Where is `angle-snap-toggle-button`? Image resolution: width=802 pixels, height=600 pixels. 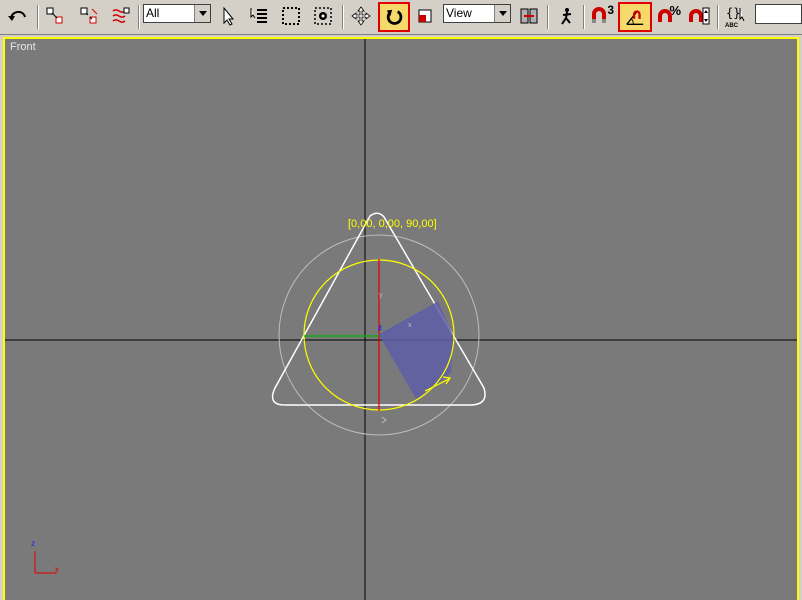 angle-snap-toggle-button is located at coordinates (635, 17).